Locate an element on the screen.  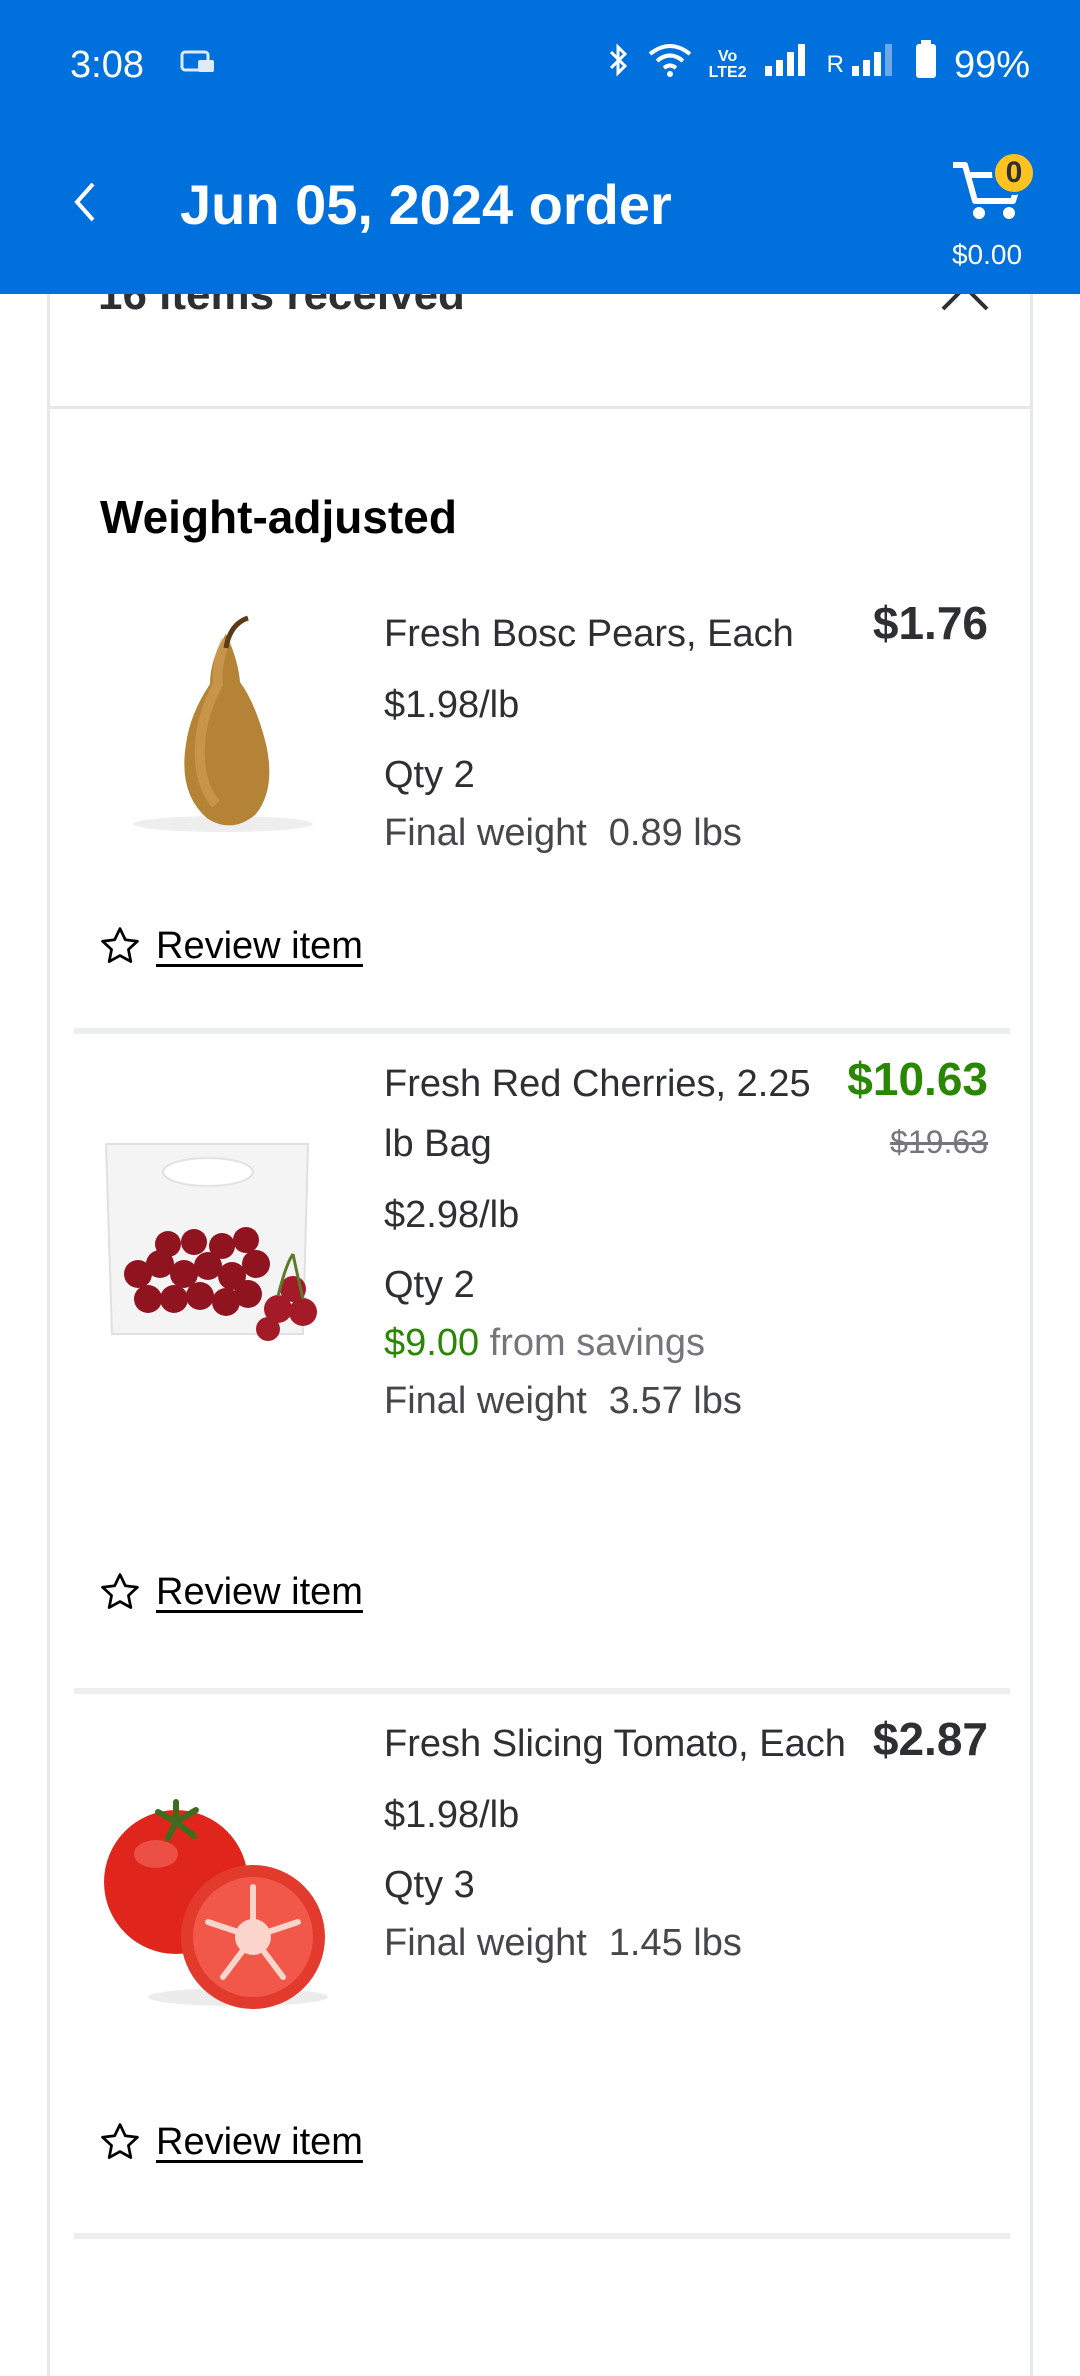
cart-count-badge: 0 is located at coordinates (1014, 173).